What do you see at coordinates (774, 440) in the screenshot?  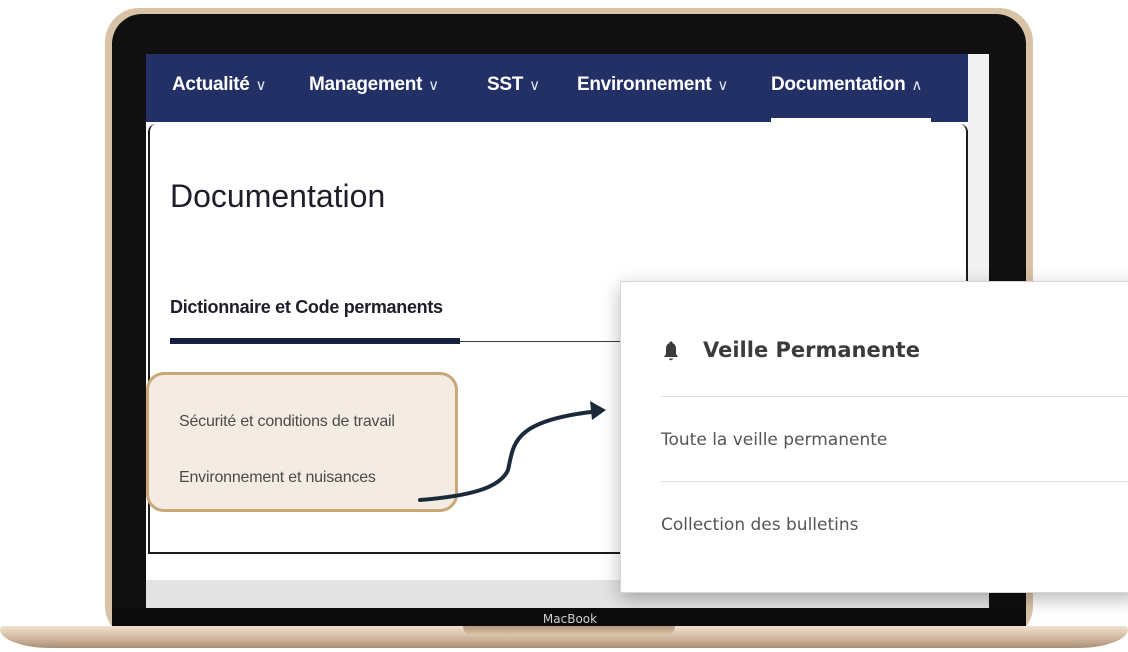 I see `menu-item-toute-veille: Toute la veille permanente` at bounding box center [774, 440].